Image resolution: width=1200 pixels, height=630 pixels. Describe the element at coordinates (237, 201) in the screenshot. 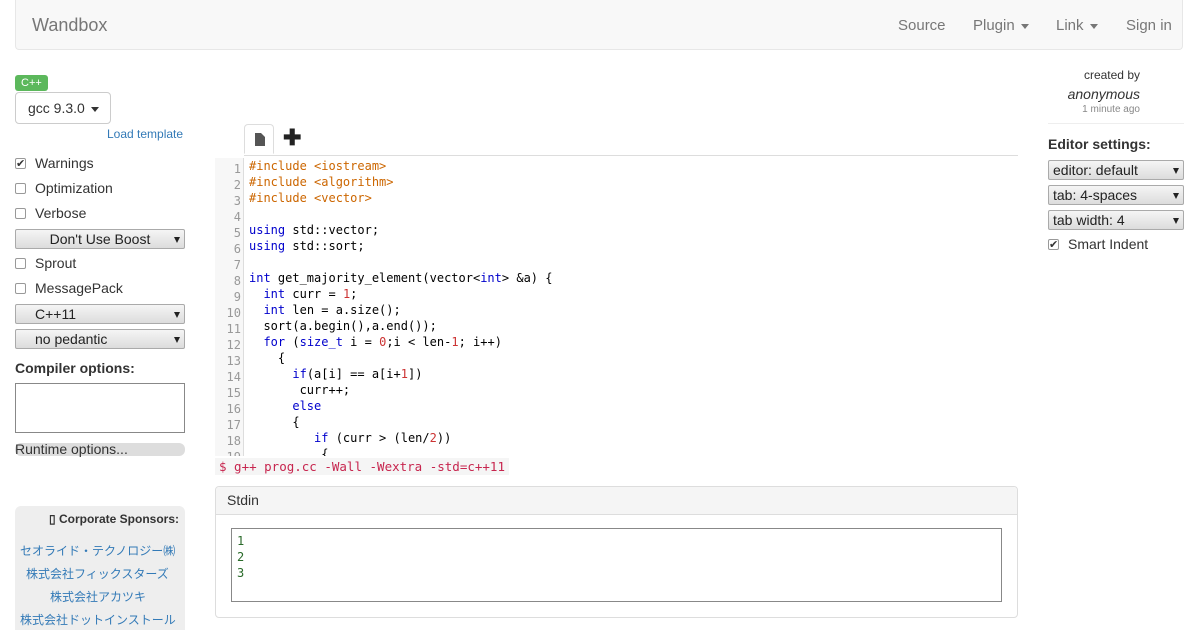

I see `line-number: 3` at that location.